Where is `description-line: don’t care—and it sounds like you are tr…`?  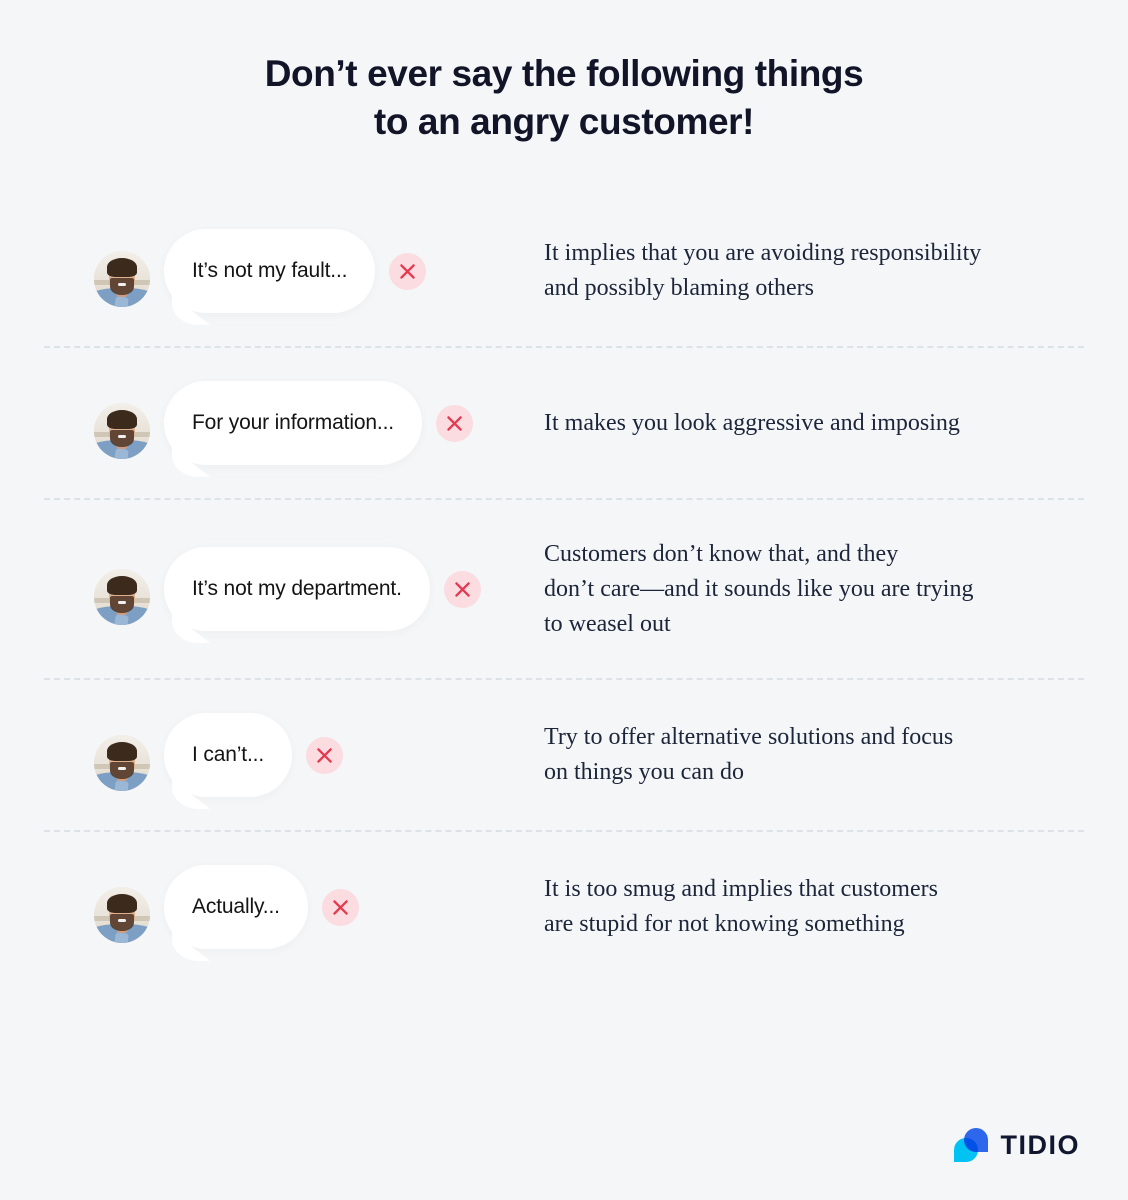
description-line: don’t care—and it sounds like you are tr… is located at coordinates (759, 588).